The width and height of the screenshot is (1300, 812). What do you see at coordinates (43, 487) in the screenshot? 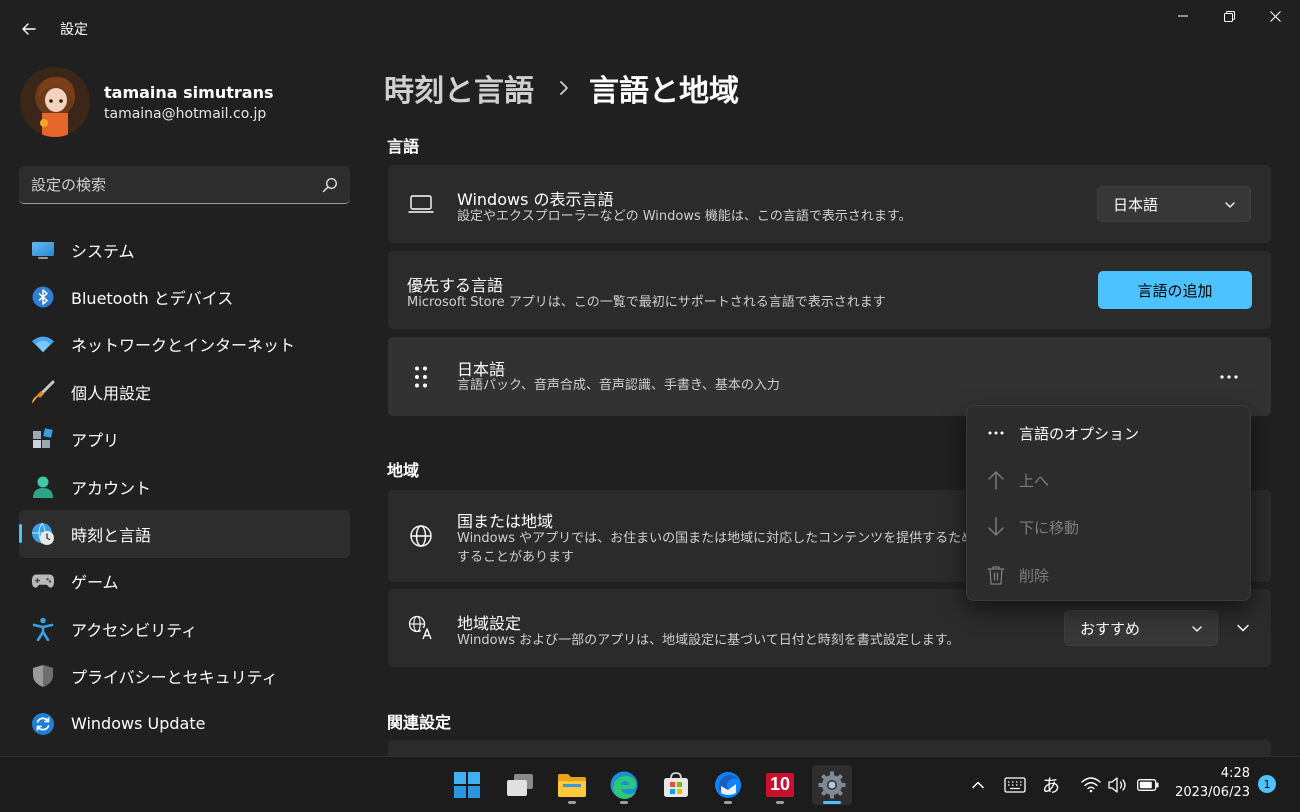
I see `account-icon` at bounding box center [43, 487].